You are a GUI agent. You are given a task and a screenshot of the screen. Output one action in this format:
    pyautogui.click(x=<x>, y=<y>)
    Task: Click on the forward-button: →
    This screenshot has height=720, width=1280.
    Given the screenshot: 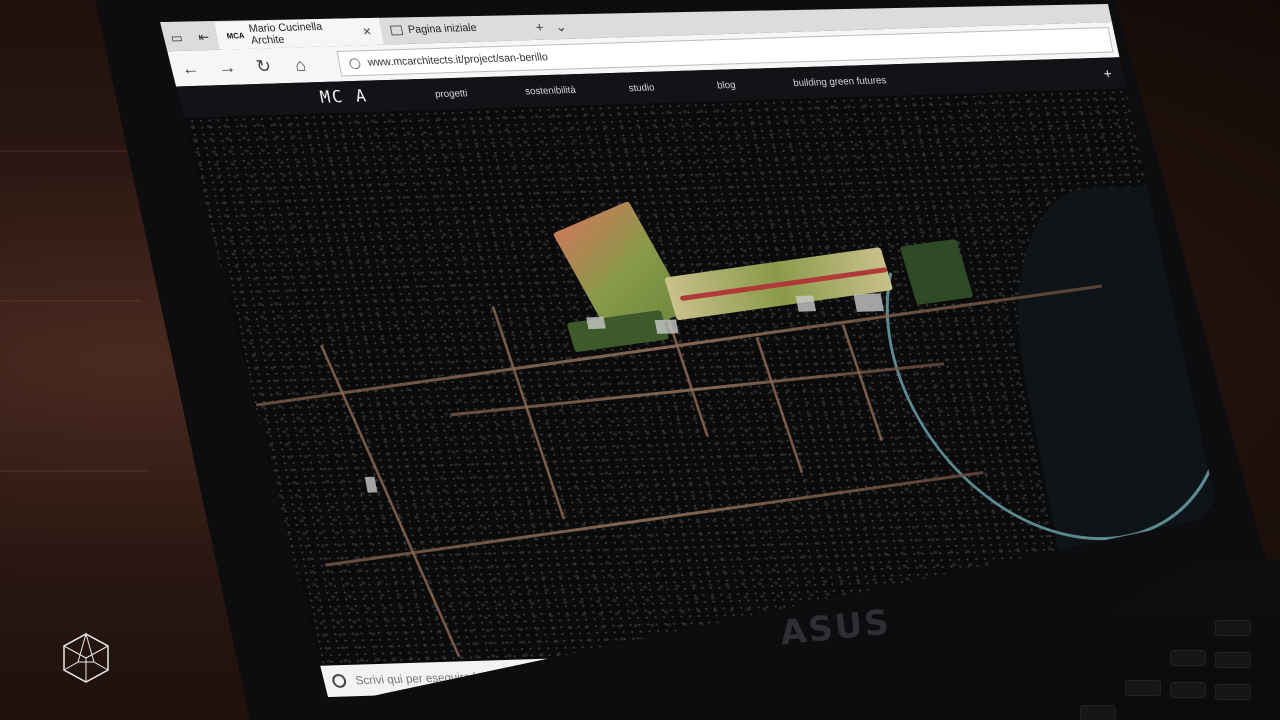 What is the action you would take?
    pyautogui.click(x=226, y=67)
    